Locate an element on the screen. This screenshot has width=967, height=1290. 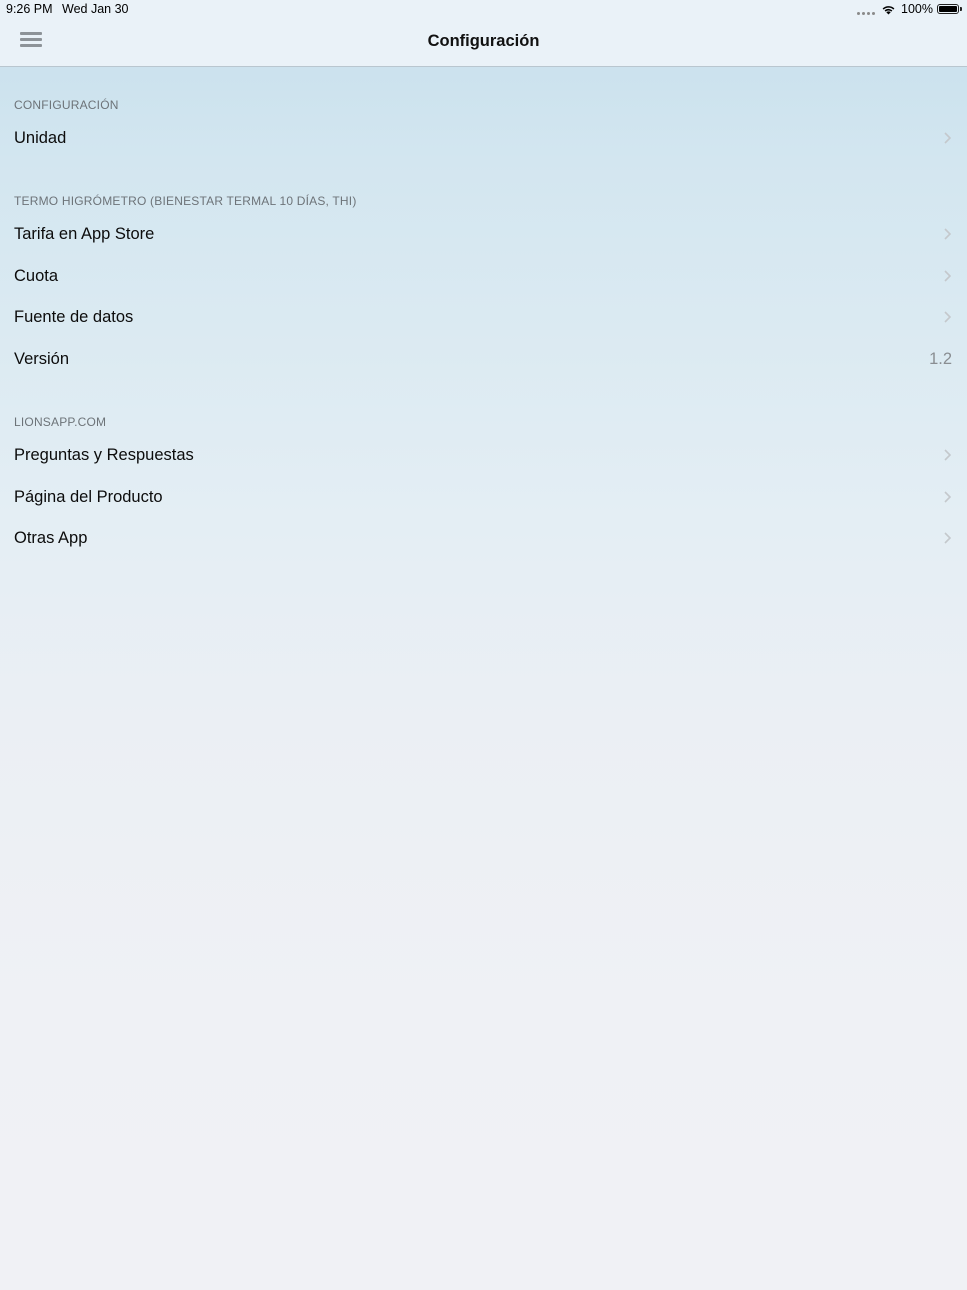
settings-row-fuente-de-datos: Fuente de datos is located at coordinates (483, 318).